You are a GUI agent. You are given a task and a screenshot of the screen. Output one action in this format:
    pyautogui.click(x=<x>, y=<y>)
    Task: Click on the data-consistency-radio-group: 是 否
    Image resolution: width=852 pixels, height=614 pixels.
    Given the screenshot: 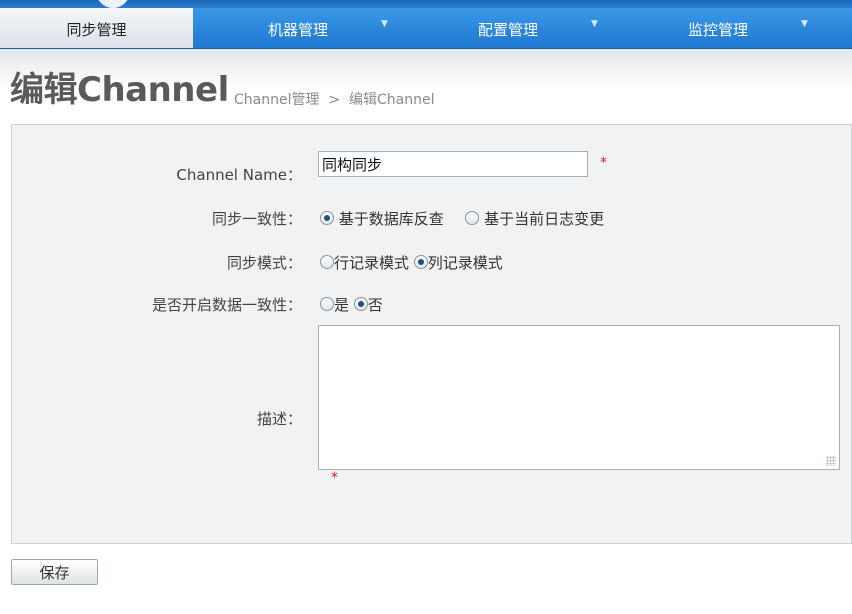 What is the action you would take?
    pyautogui.click(x=351, y=305)
    